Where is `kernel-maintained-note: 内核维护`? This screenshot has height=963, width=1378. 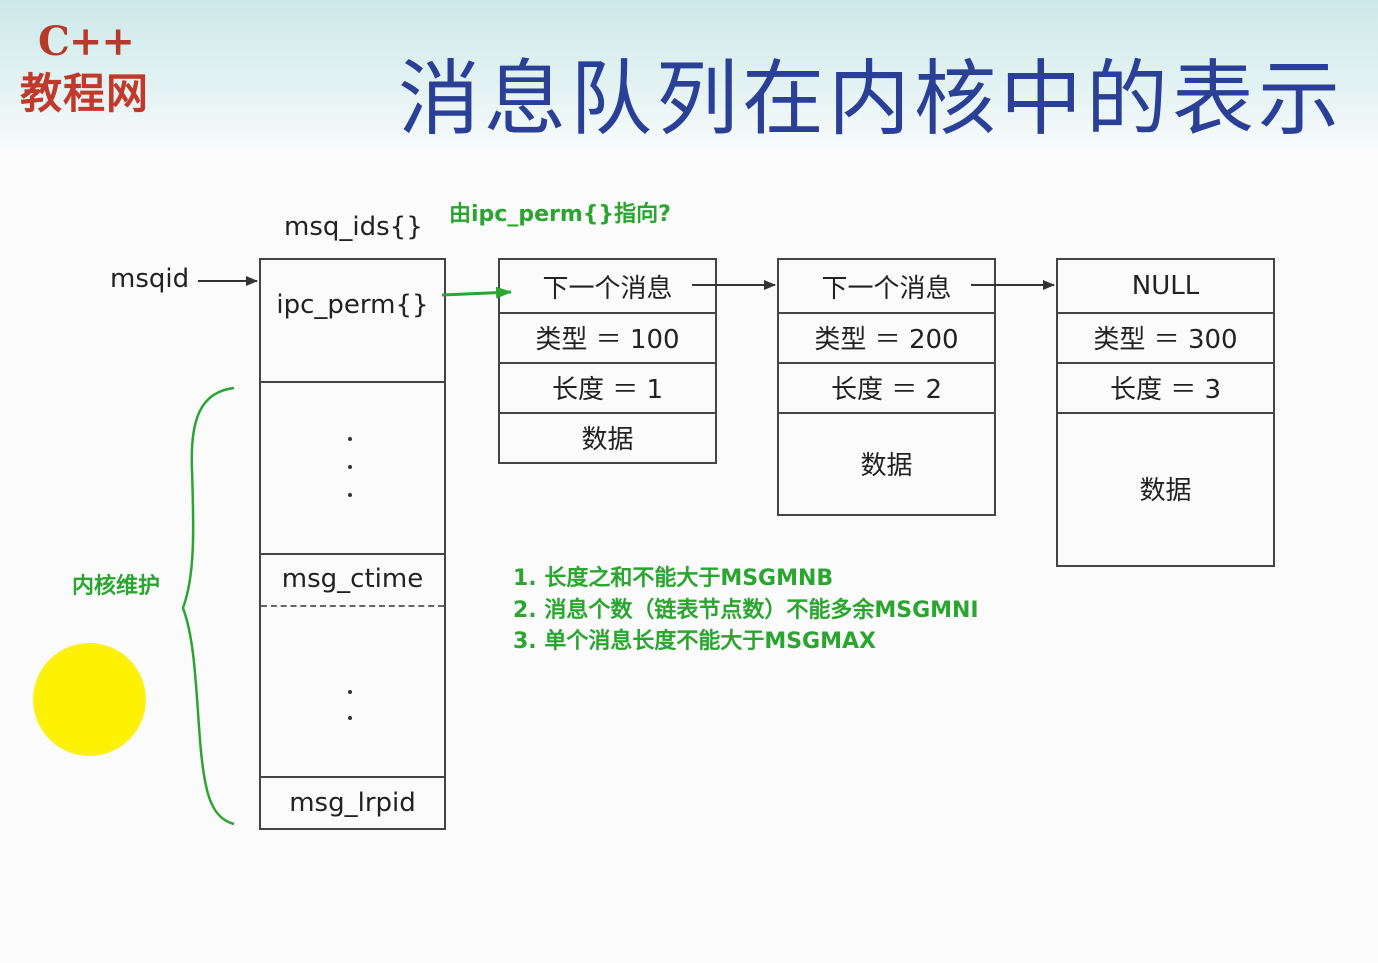 kernel-maintained-note: 内核维护 is located at coordinates (116, 586).